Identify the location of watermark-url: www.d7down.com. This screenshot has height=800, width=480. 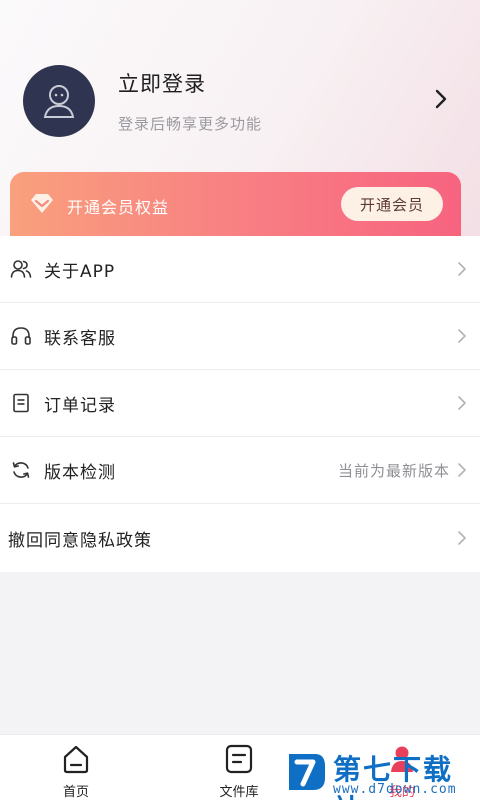
(395, 789).